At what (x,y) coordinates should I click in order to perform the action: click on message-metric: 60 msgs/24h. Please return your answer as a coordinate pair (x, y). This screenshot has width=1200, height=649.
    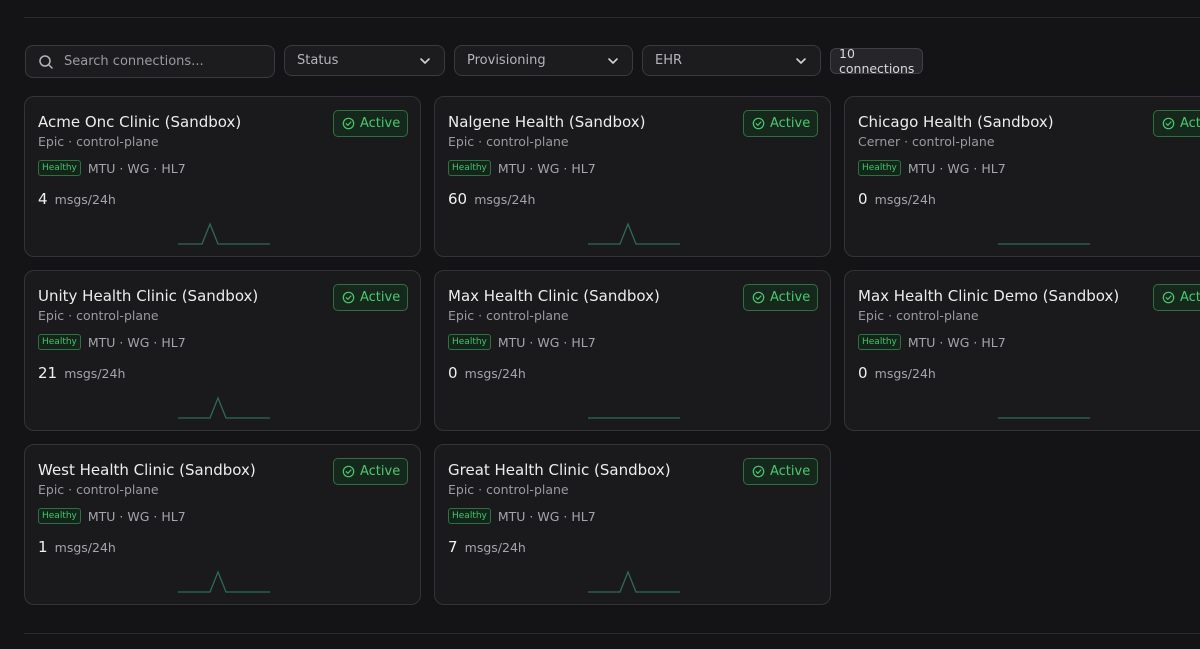
    Looking at the image, I should click on (491, 198).